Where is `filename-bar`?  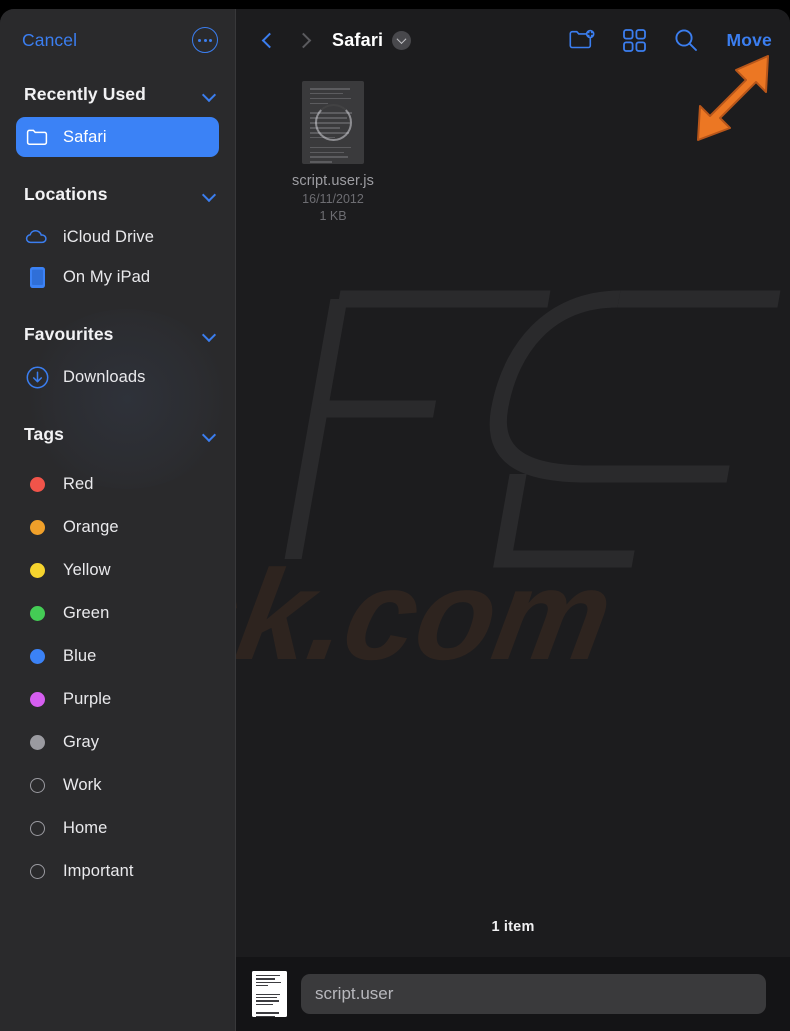
filename-bar is located at coordinates (513, 994).